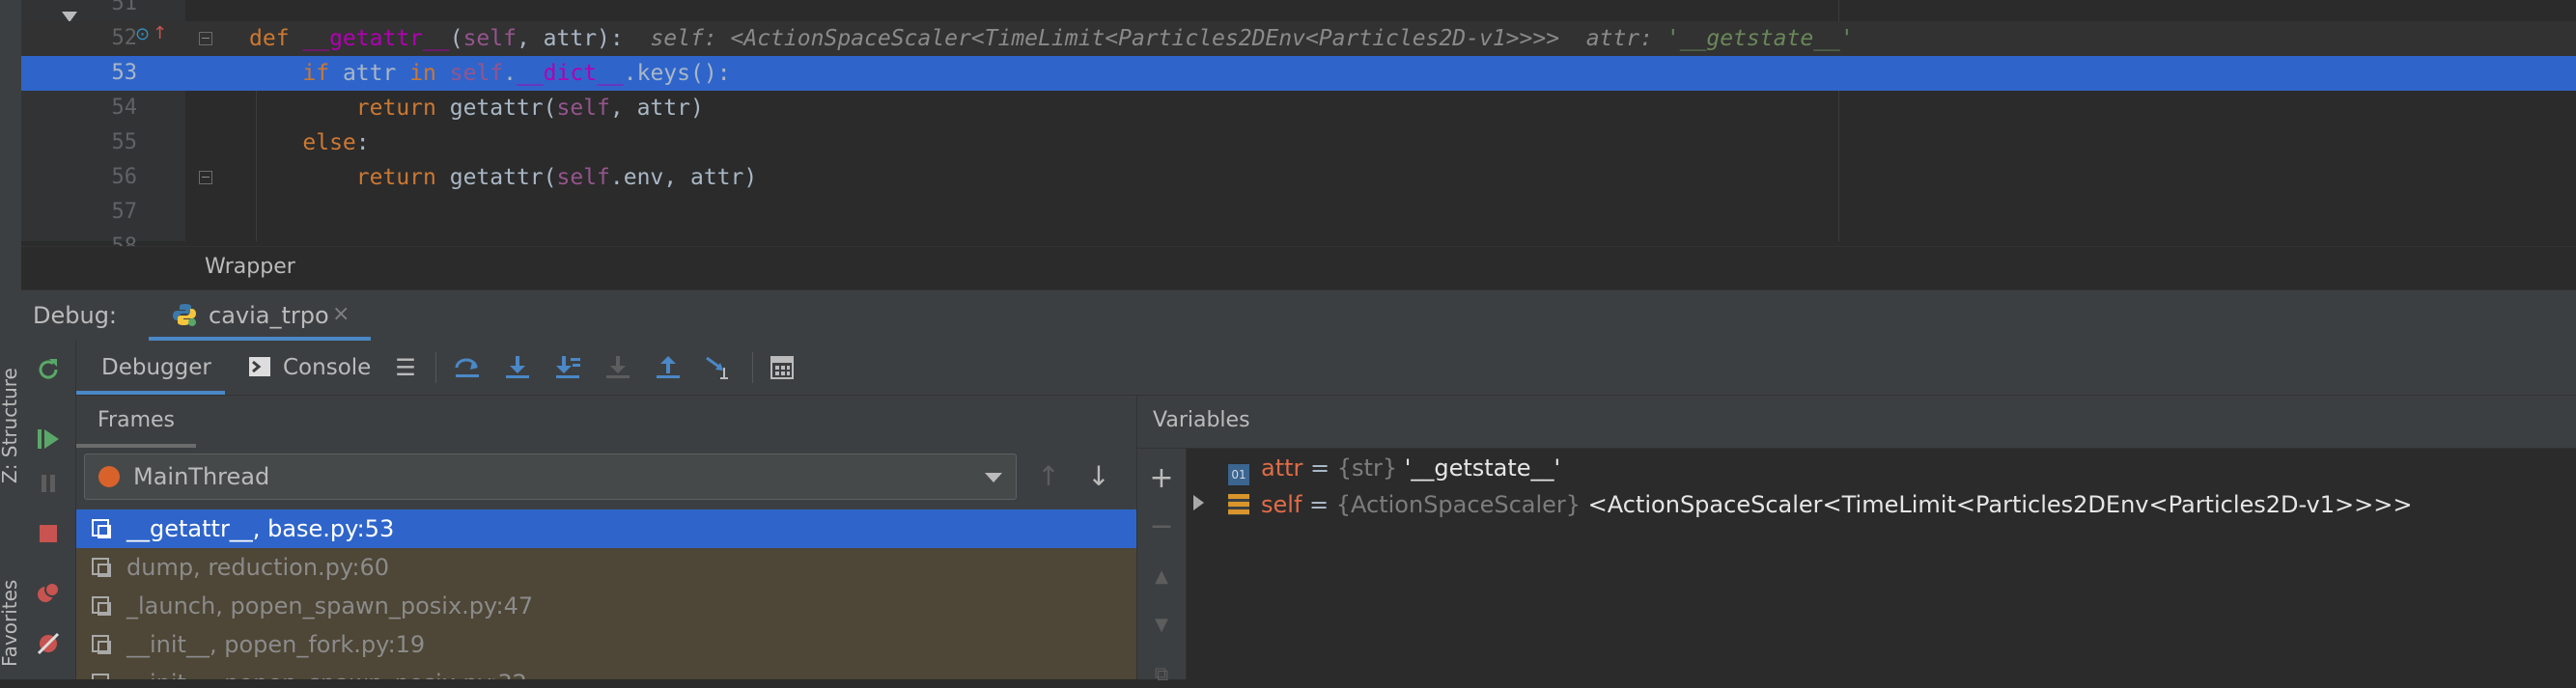 The height and width of the screenshot is (688, 2576). Describe the element at coordinates (258, 567) in the screenshot. I see `frame-label: dump, reduction.py:60` at that location.